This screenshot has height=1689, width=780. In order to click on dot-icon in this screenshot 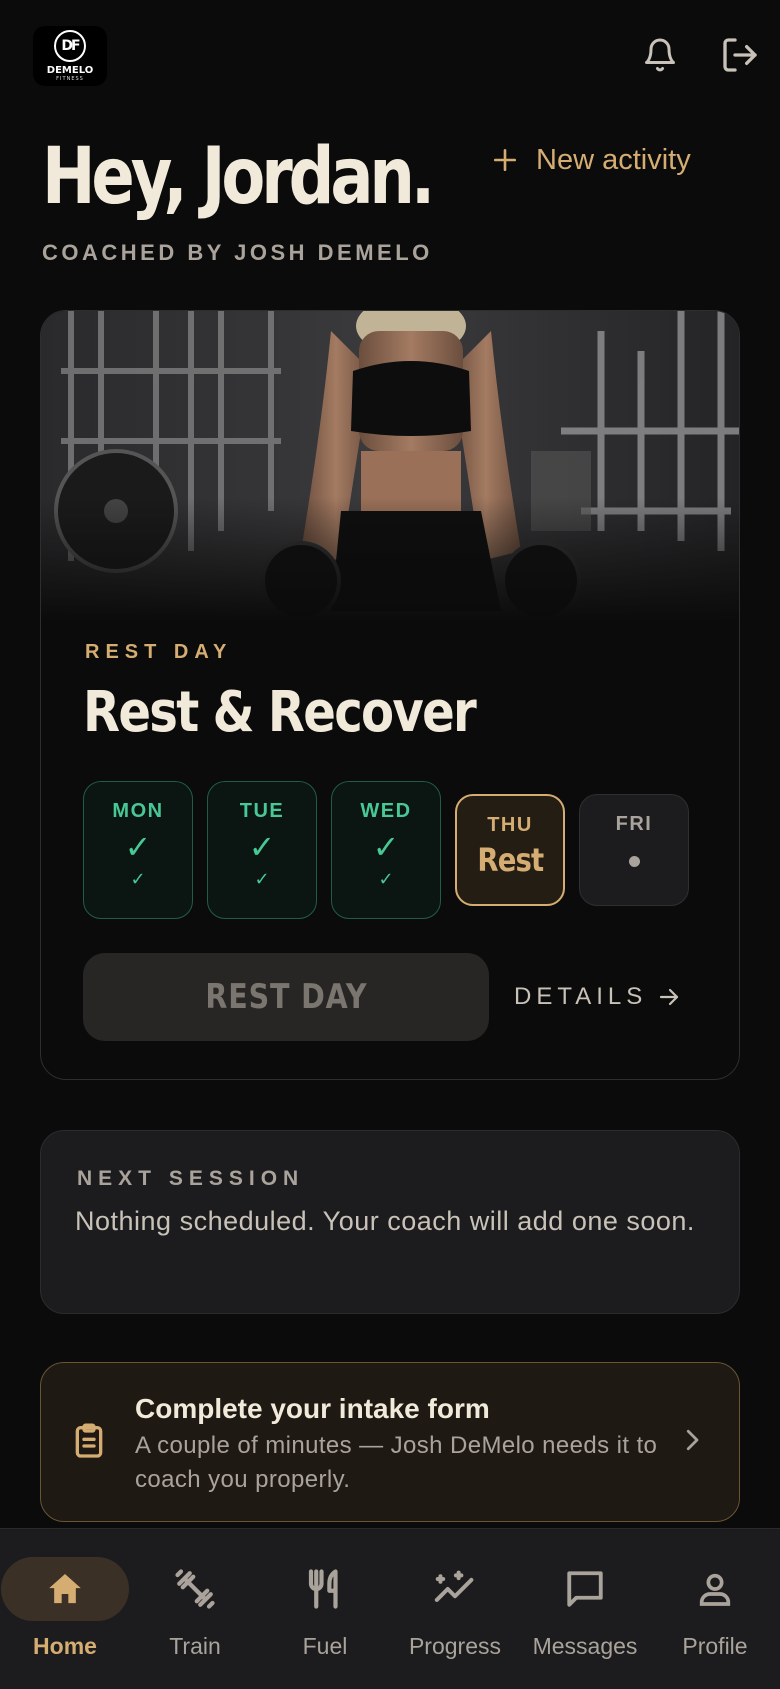, I will do `click(634, 861)`.